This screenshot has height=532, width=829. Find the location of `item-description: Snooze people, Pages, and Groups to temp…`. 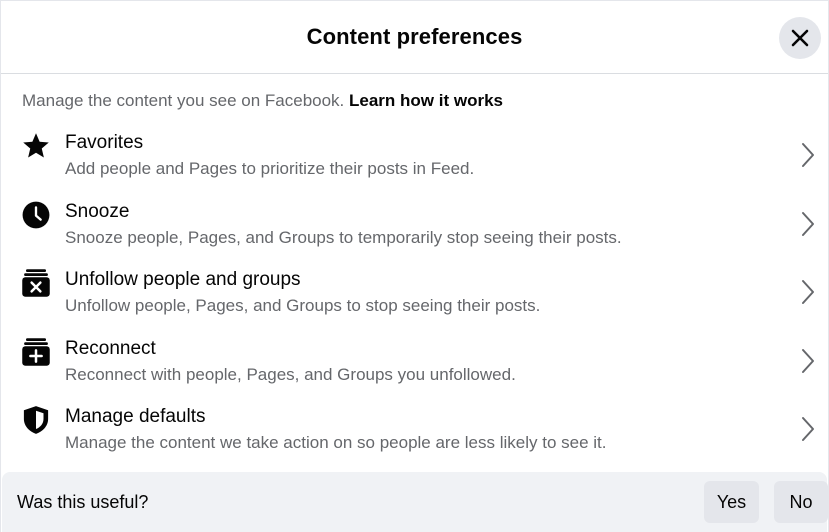

item-description: Snooze people, Pages, and Groups to temp… is located at coordinates (343, 237).